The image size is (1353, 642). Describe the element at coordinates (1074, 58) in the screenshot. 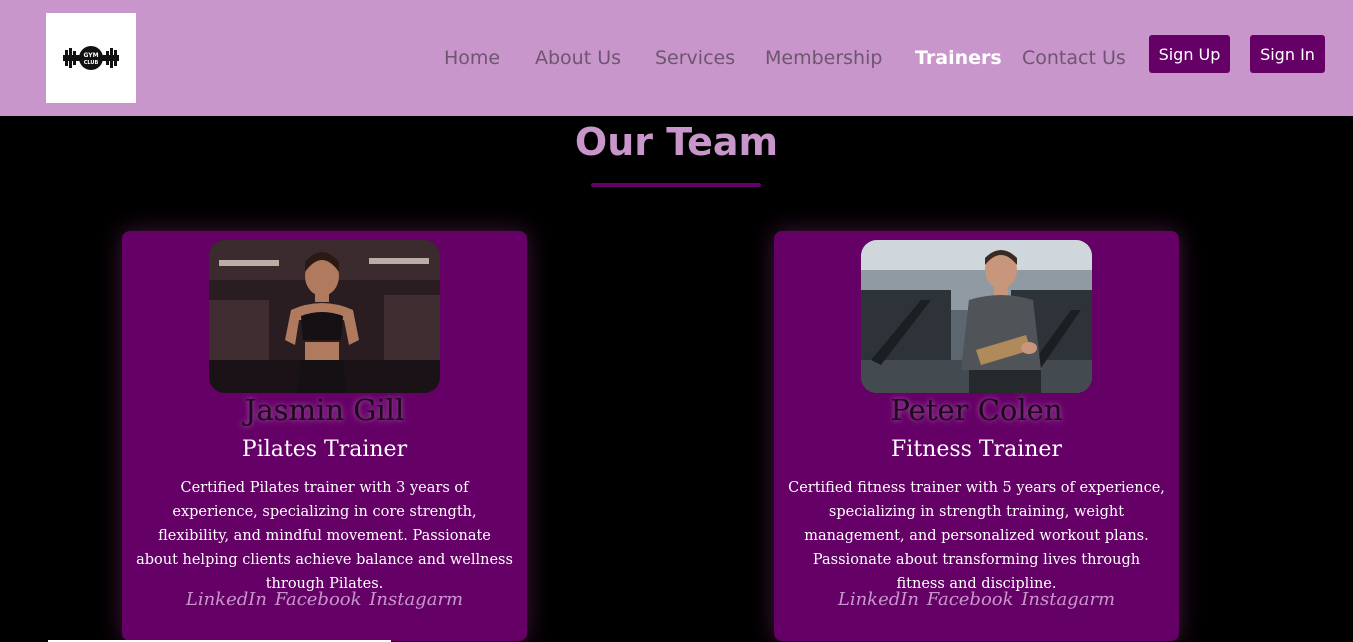

I see `nav-contact-us: Contact Us` at that location.